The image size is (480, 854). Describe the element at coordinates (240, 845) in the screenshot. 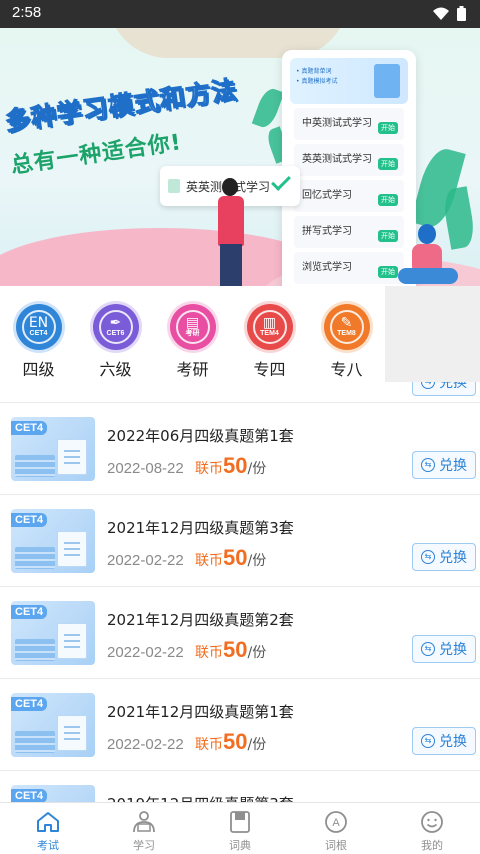

I see `nav-label: 词典` at that location.